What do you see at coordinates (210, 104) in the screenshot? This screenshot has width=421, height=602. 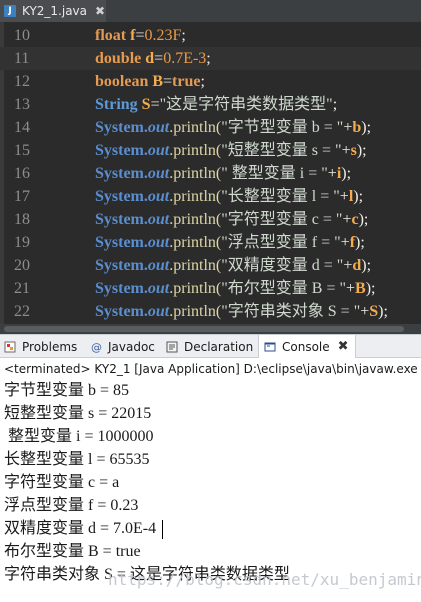 I see `code-line: 13 String S="这是字符串类数据类型";` at bounding box center [210, 104].